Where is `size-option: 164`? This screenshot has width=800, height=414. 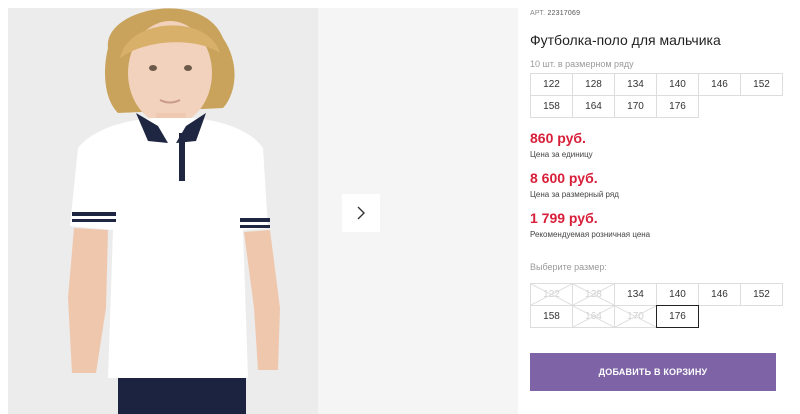 size-option: 164 is located at coordinates (593, 316).